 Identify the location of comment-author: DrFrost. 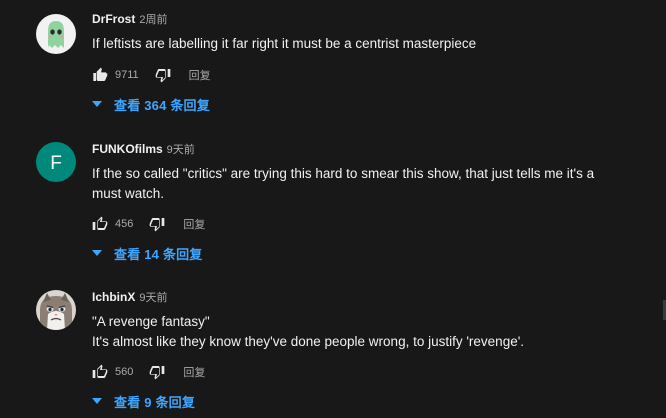
(113, 19).